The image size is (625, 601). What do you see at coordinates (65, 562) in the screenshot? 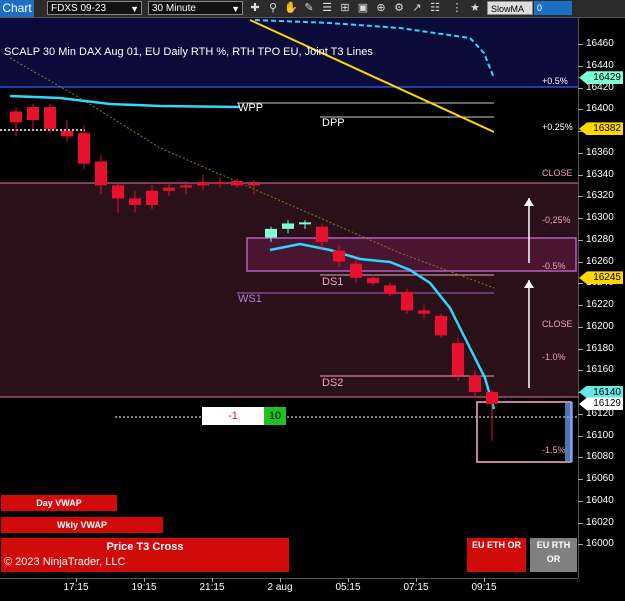
I see `copyright-text: © 2023 NinjaTrader, LLC` at bounding box center [65, 562].